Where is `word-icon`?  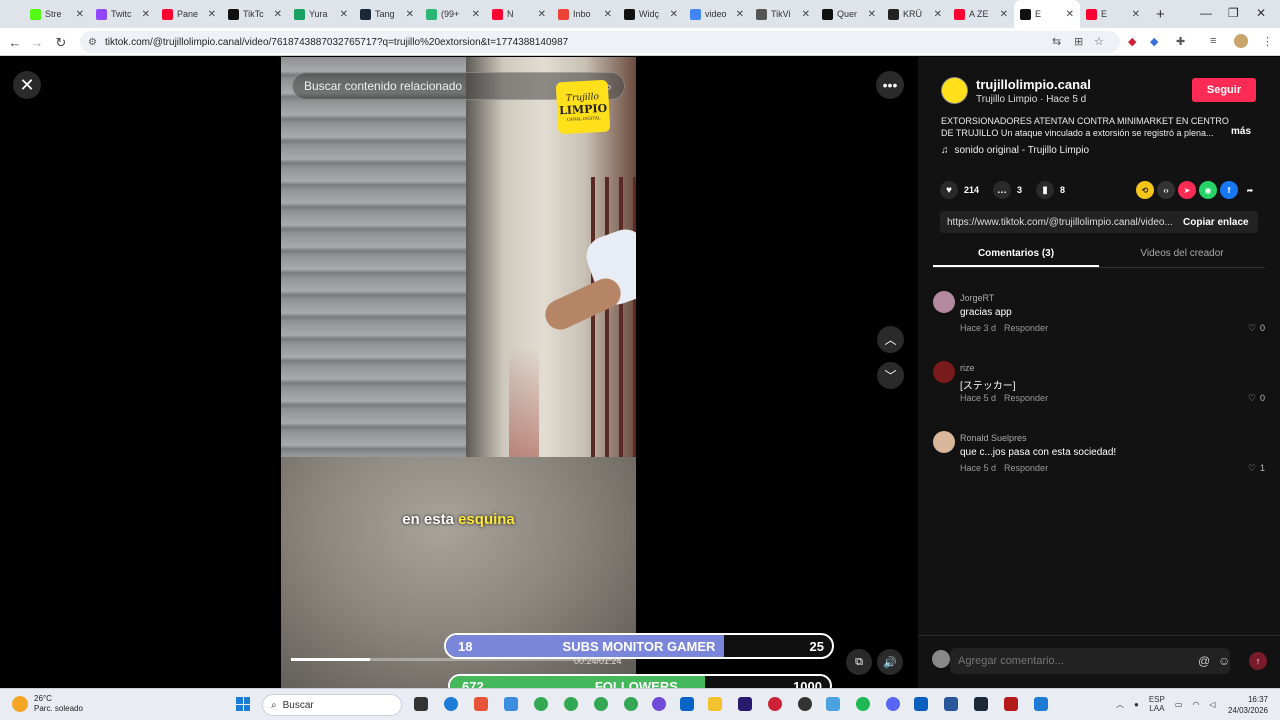 word-icon is located at coordinates (951, 704).